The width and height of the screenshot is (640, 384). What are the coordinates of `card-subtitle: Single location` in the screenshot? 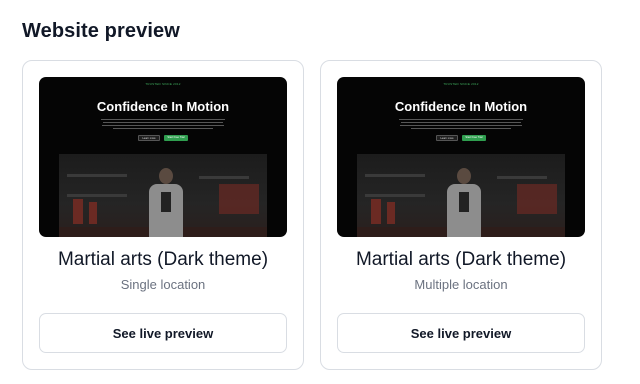 It's located at (163, 284).